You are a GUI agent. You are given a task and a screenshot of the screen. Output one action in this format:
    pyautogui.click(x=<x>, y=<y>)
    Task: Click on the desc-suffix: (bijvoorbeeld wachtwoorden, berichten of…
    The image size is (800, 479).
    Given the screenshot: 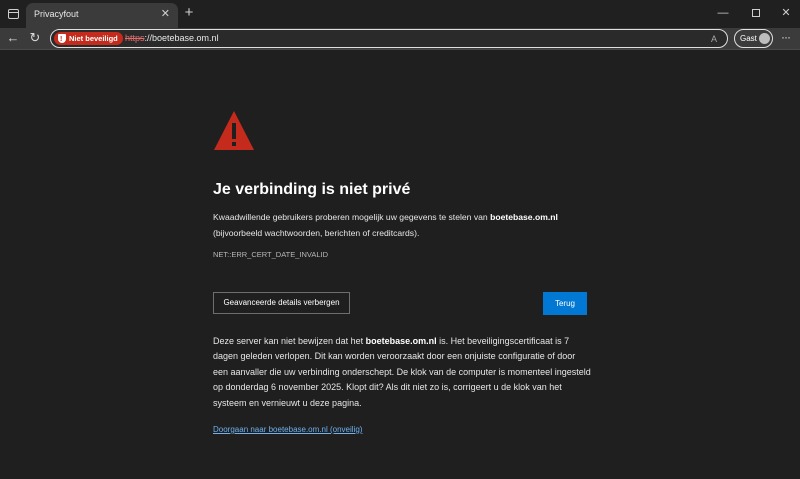 What is the action you would take?
    pyautogui.click(x=316, y=232)
    